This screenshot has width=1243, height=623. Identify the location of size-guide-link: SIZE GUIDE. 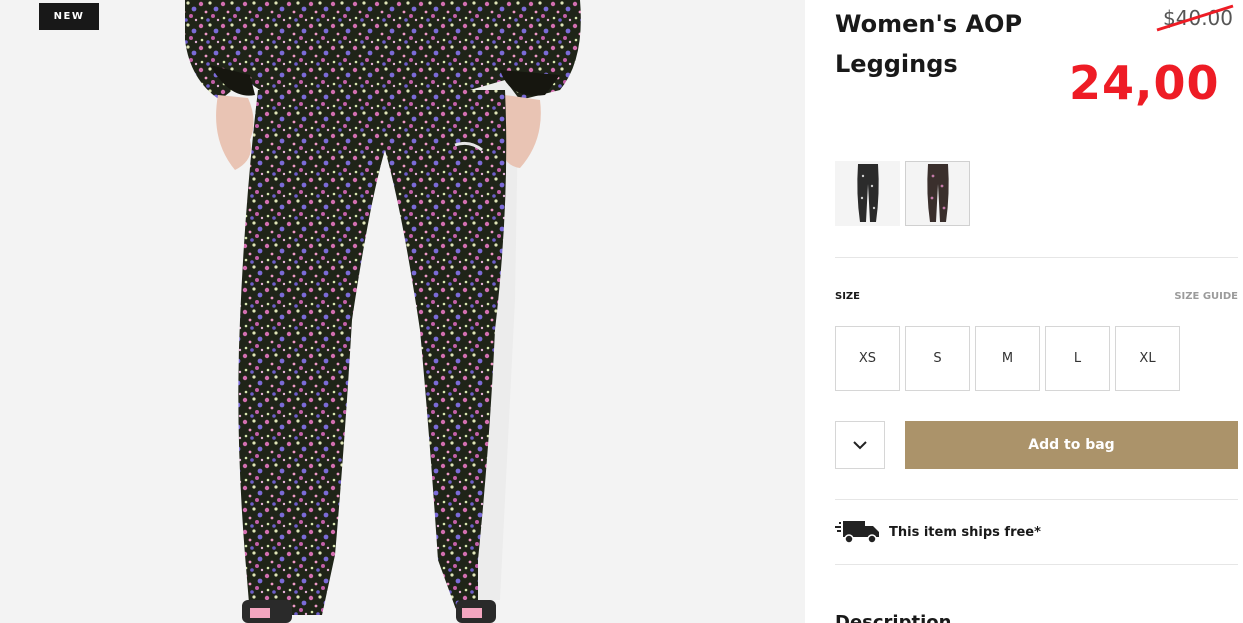
(1206, 296).